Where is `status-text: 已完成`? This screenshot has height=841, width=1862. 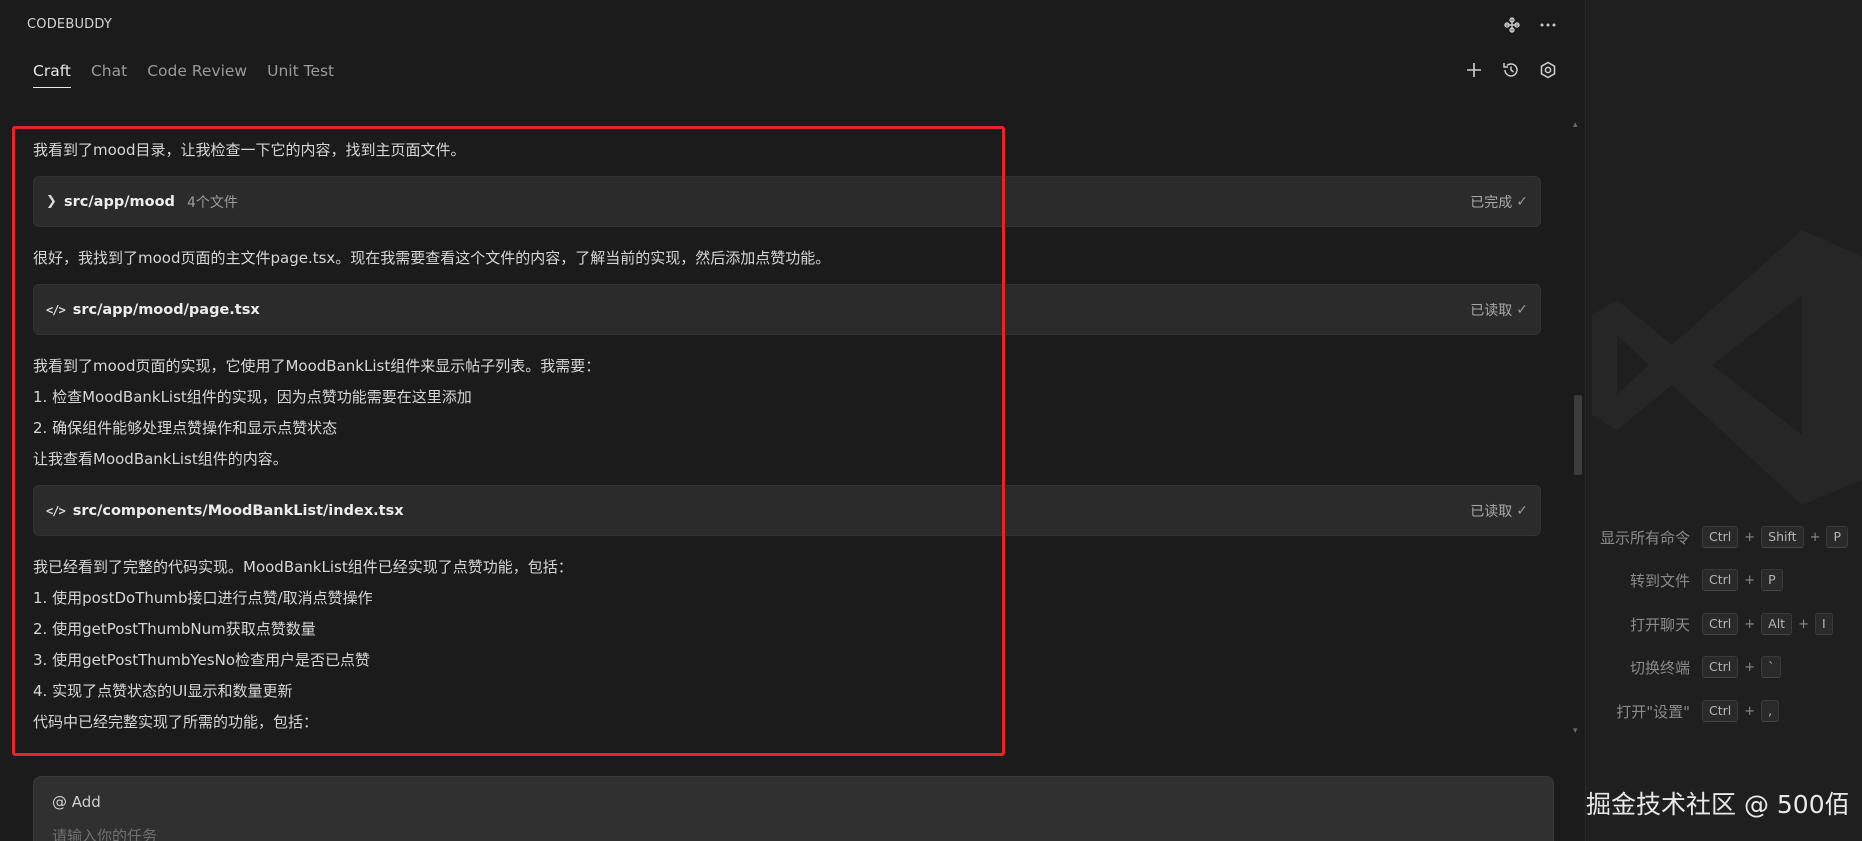 status-text: 已完成 is located at coordinates (1491, 202).